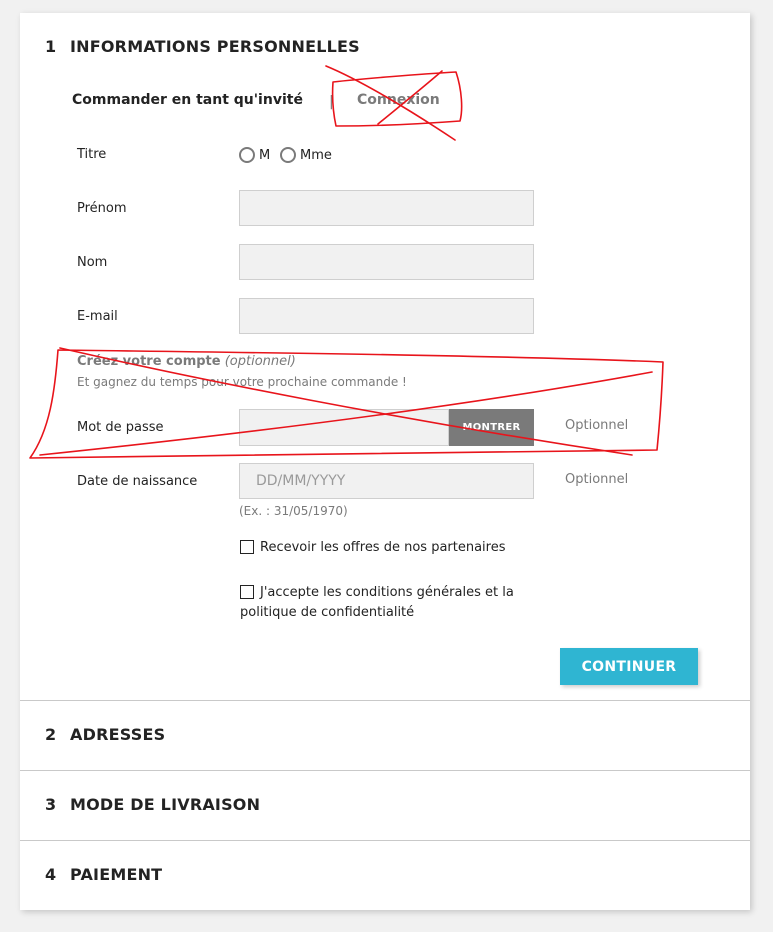 This screenshot has width=773, height=932. I want to click on step-number: 3, so click(51, 804).